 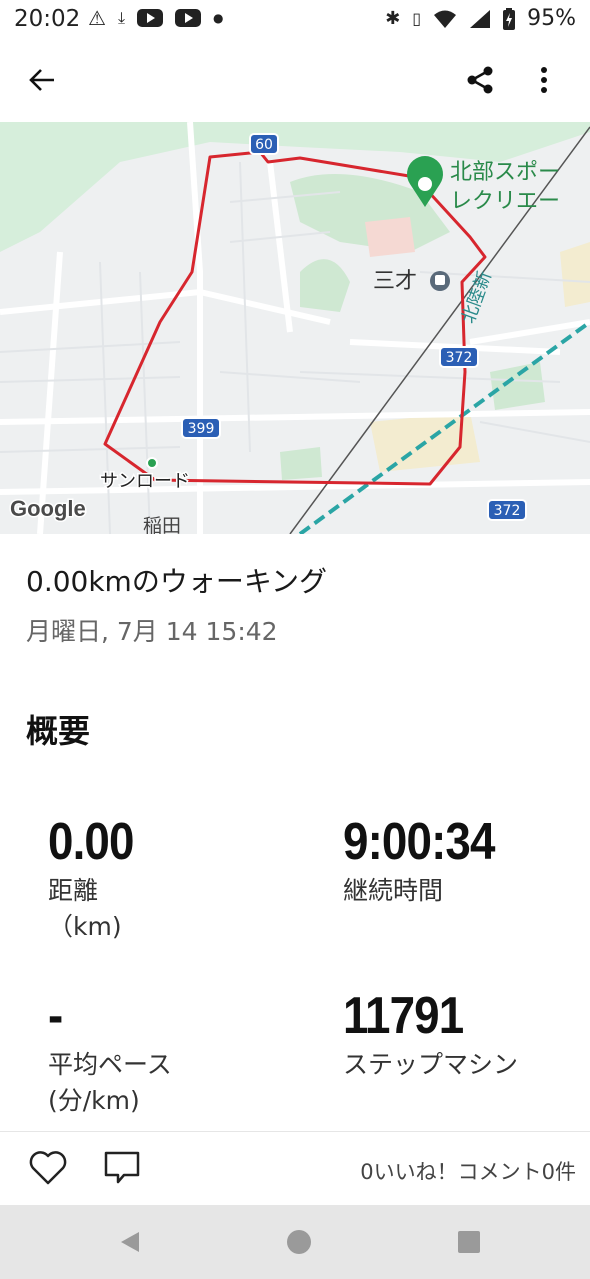 What do you see at coordinates (42, 80) in the screenshot?
I see `back-arrow-icon` at bounding box center [42, 80].